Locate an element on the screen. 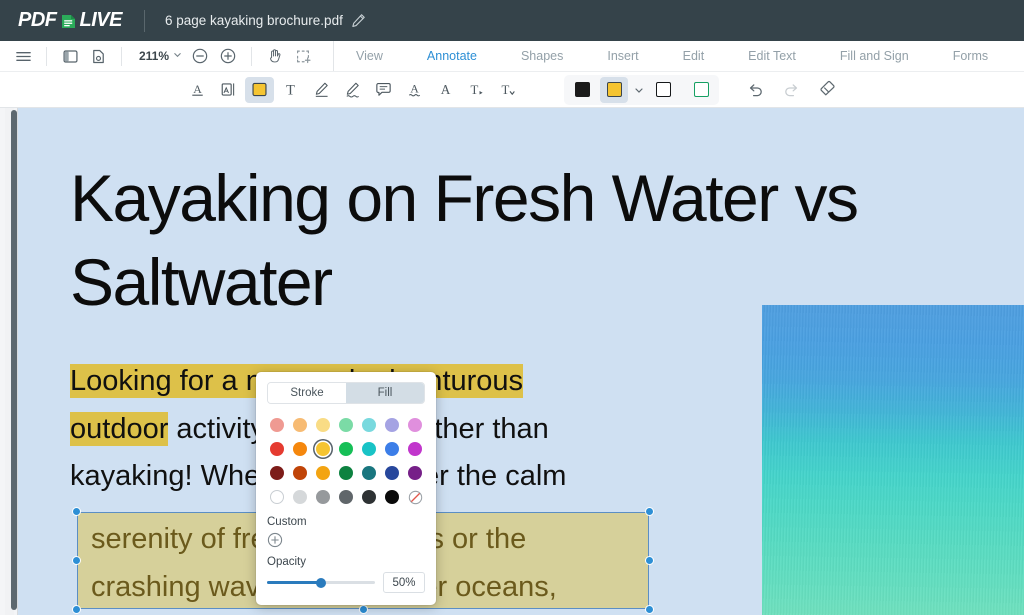  vertical-scrollbar-thumb is located at coordinates (14, 360).